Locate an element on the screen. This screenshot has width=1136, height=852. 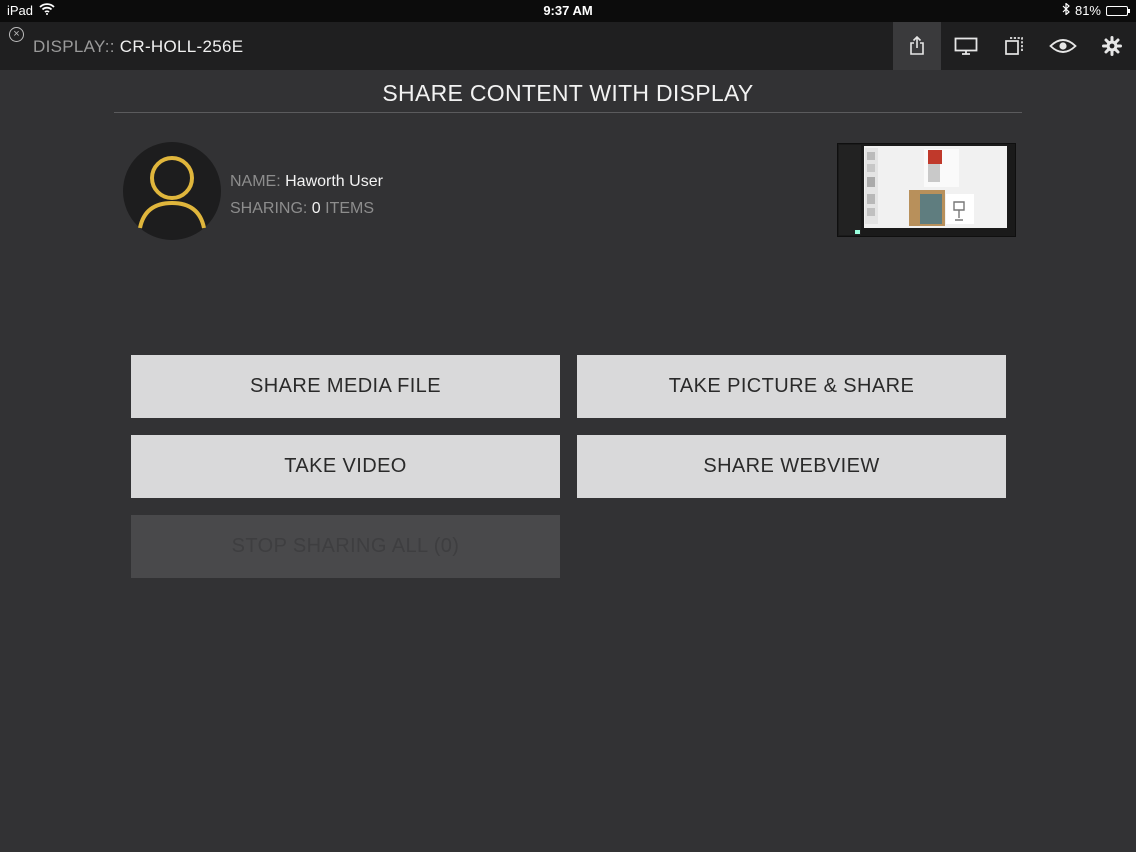
name-label: NAME: is located at coordinates (255, 181).